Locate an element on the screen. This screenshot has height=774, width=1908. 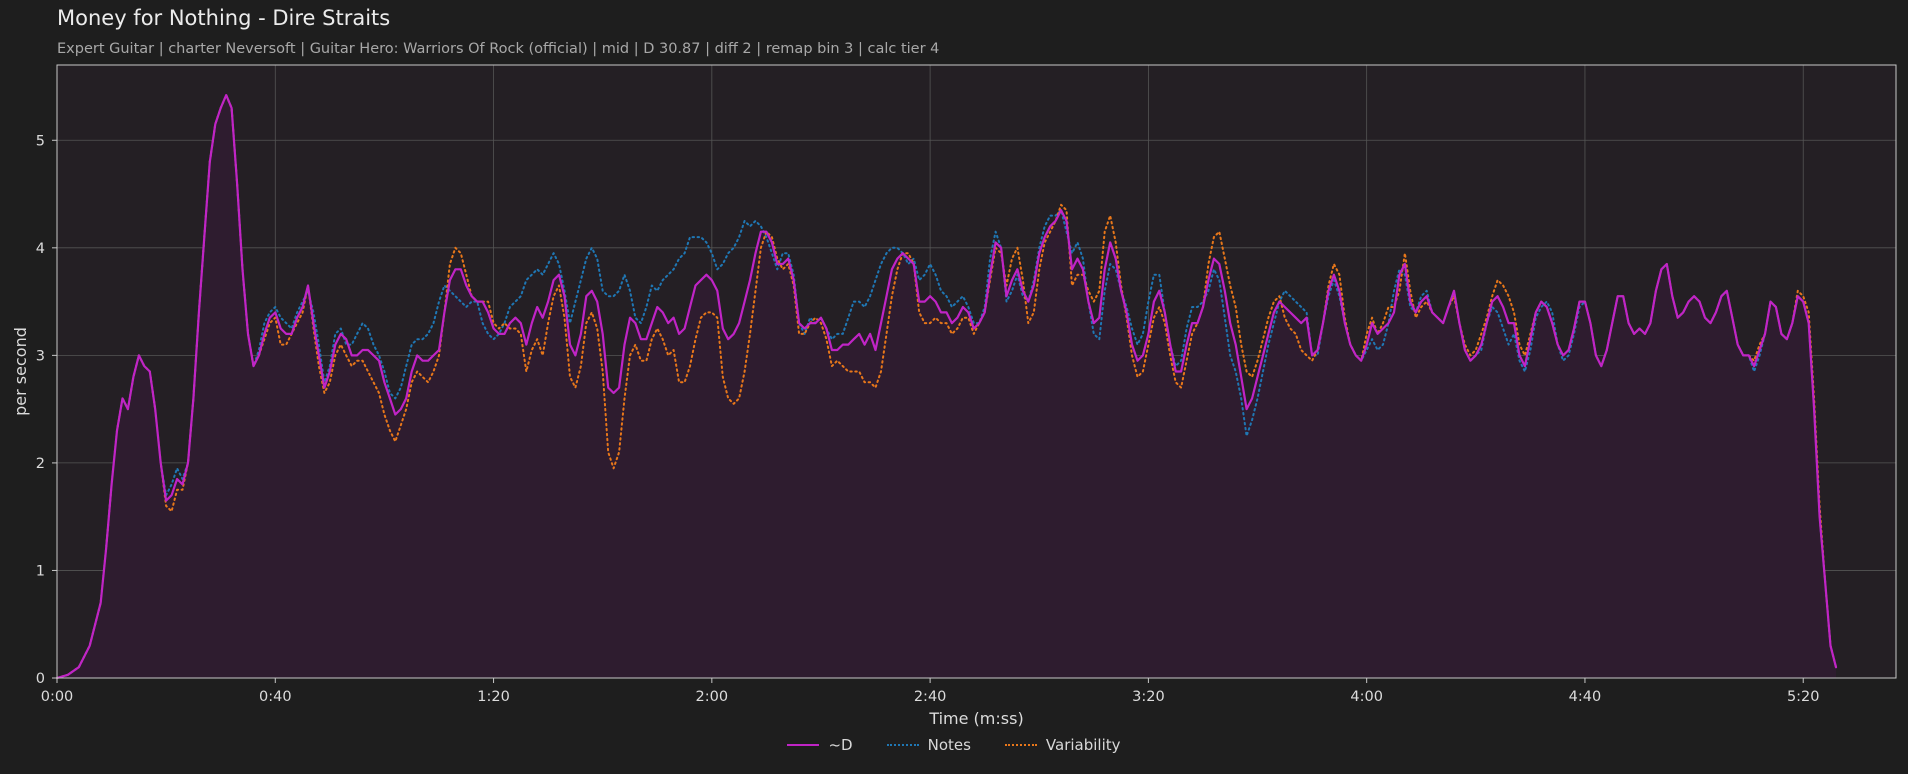
y-tick-label-2: 2 is located at coordinates (40, 464).